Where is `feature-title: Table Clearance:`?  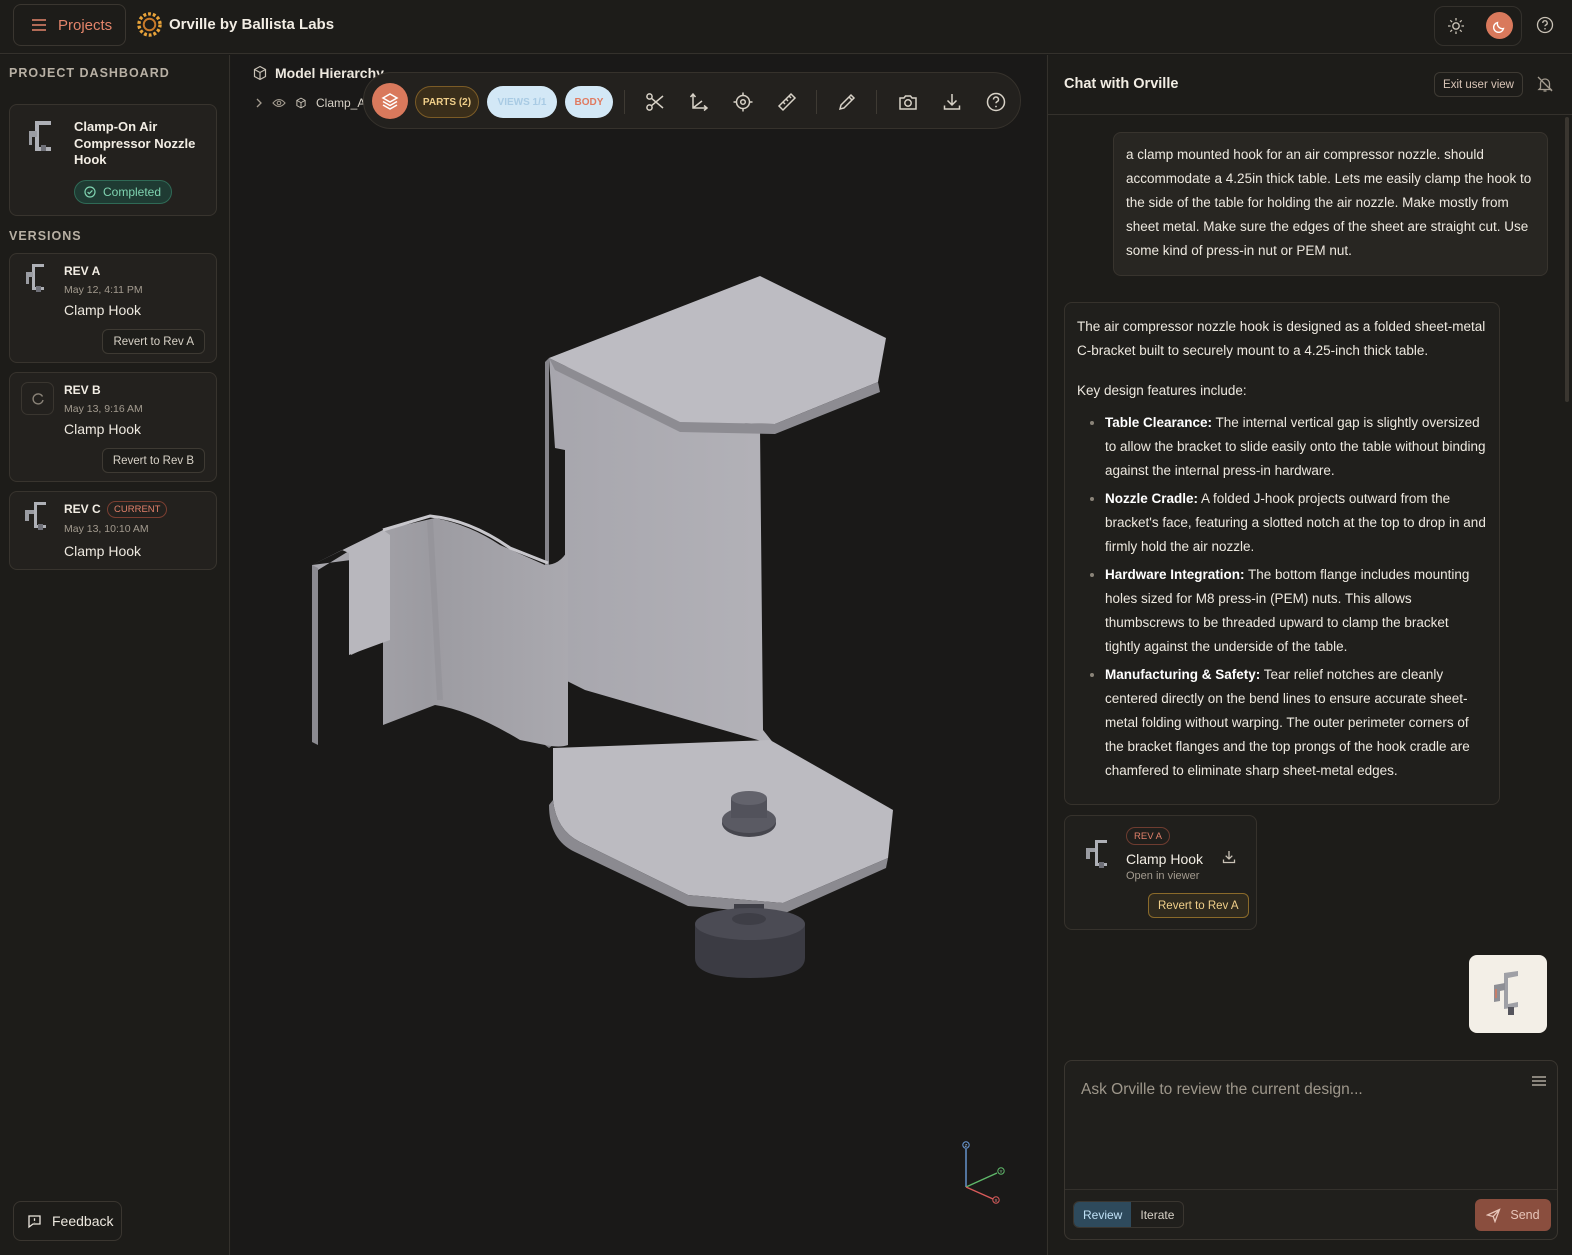
feature-title: Table Clearance: is located at coordinates (1159, 422).